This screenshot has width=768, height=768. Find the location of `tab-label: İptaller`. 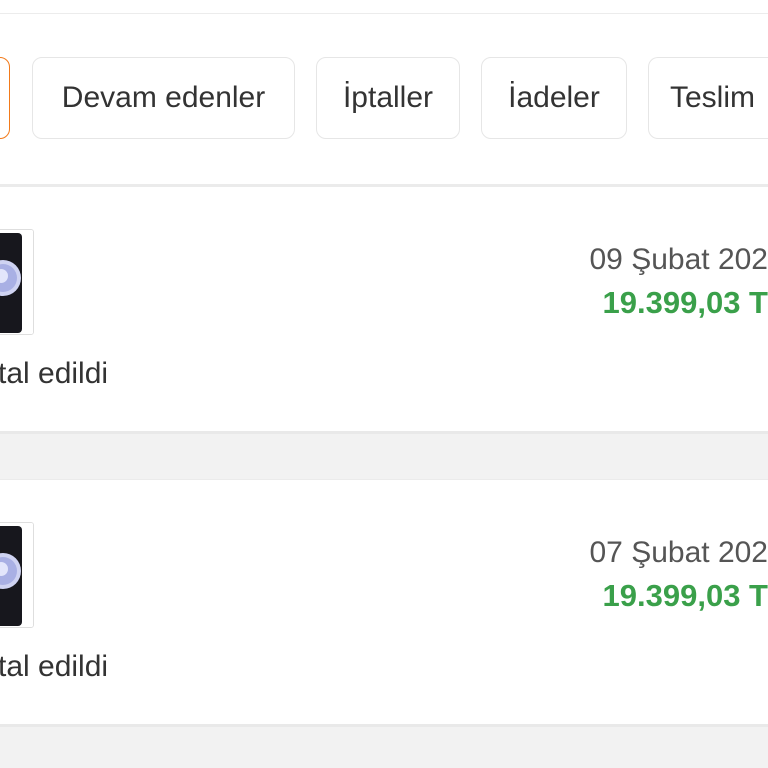

tab-label: İptaller is located at coordinates (388, 97).